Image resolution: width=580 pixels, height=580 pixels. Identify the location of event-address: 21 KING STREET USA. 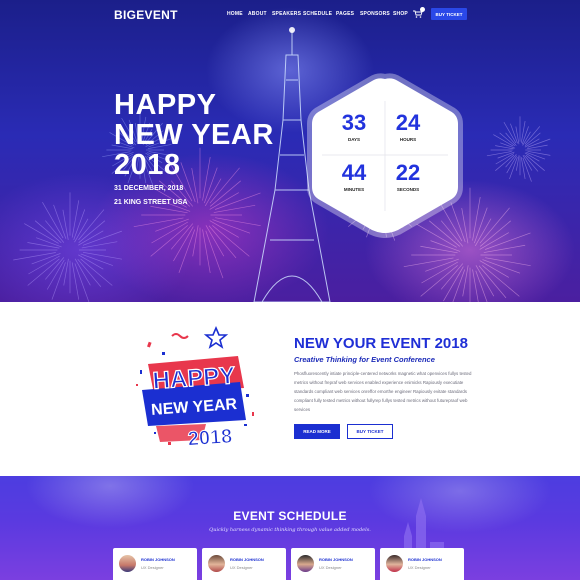
(151, 202).